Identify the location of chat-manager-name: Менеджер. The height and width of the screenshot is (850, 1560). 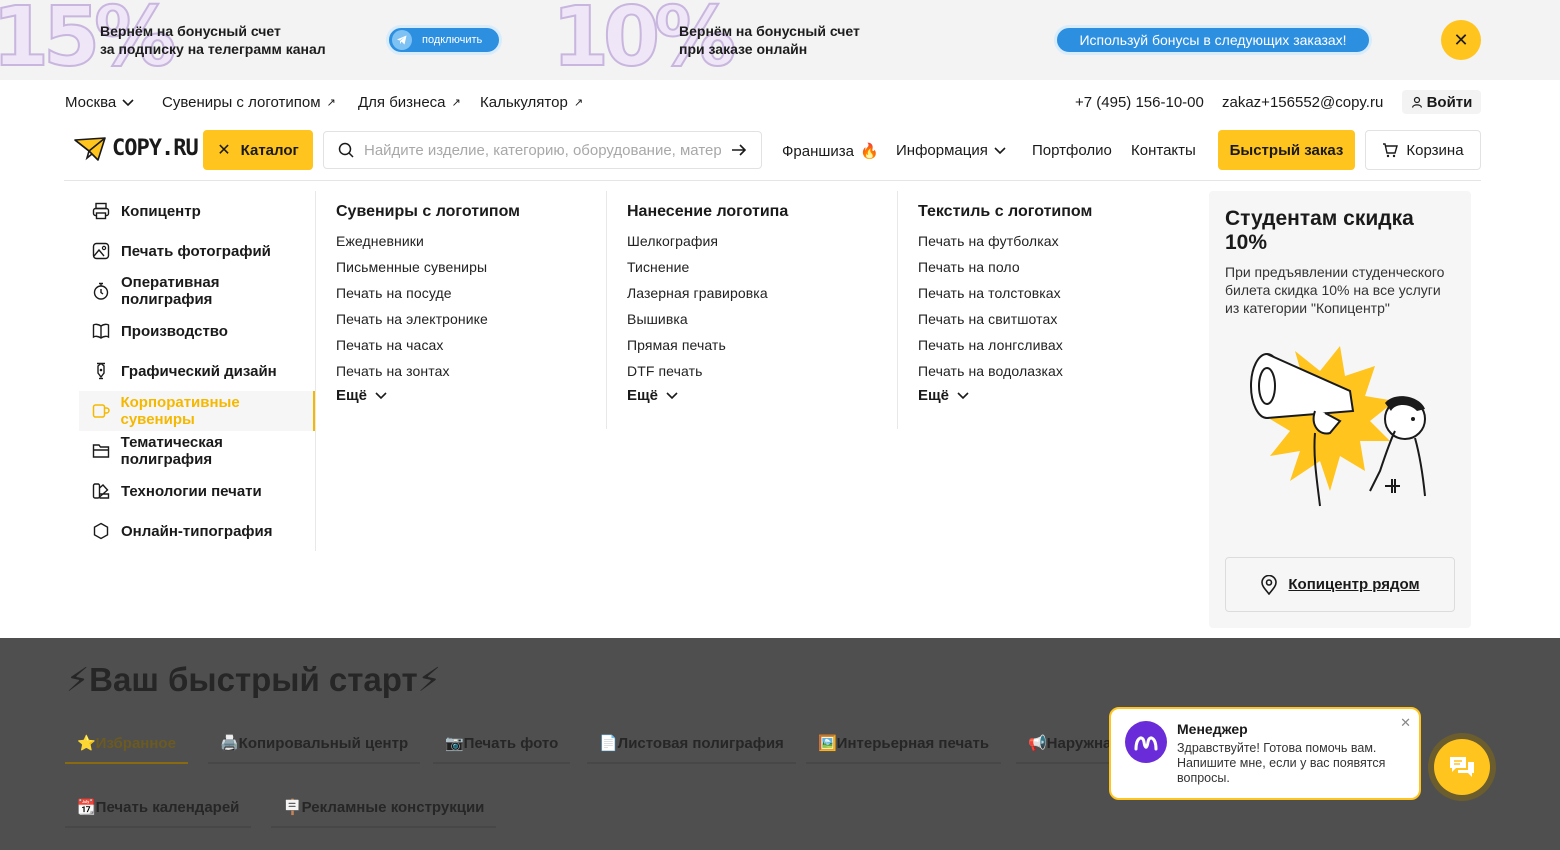
(1212, 729).